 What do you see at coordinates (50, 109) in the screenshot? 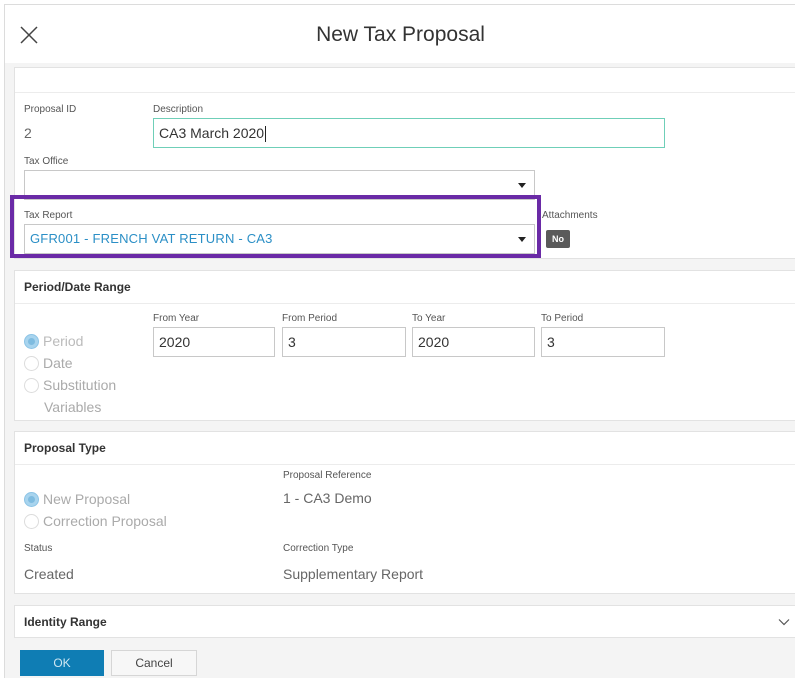
I see `proposal-id-label: Proposal ID` at bounding box center [50, 109].